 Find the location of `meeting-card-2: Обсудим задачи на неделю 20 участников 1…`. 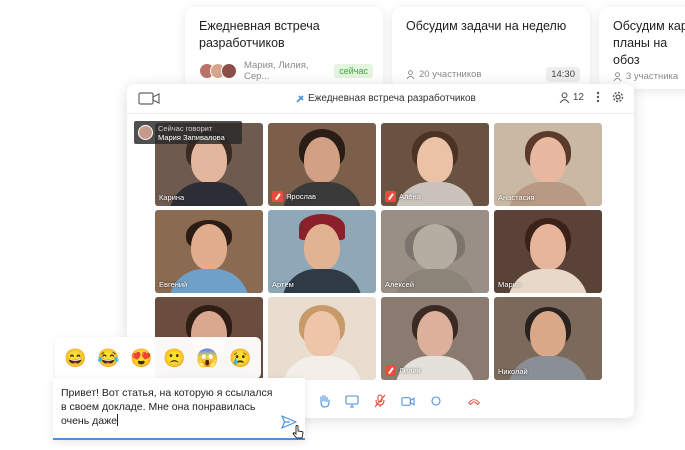

meeting-card-2: Обсудим задачи на неделю 20 участников 1… is located at coordinates (491, 48).